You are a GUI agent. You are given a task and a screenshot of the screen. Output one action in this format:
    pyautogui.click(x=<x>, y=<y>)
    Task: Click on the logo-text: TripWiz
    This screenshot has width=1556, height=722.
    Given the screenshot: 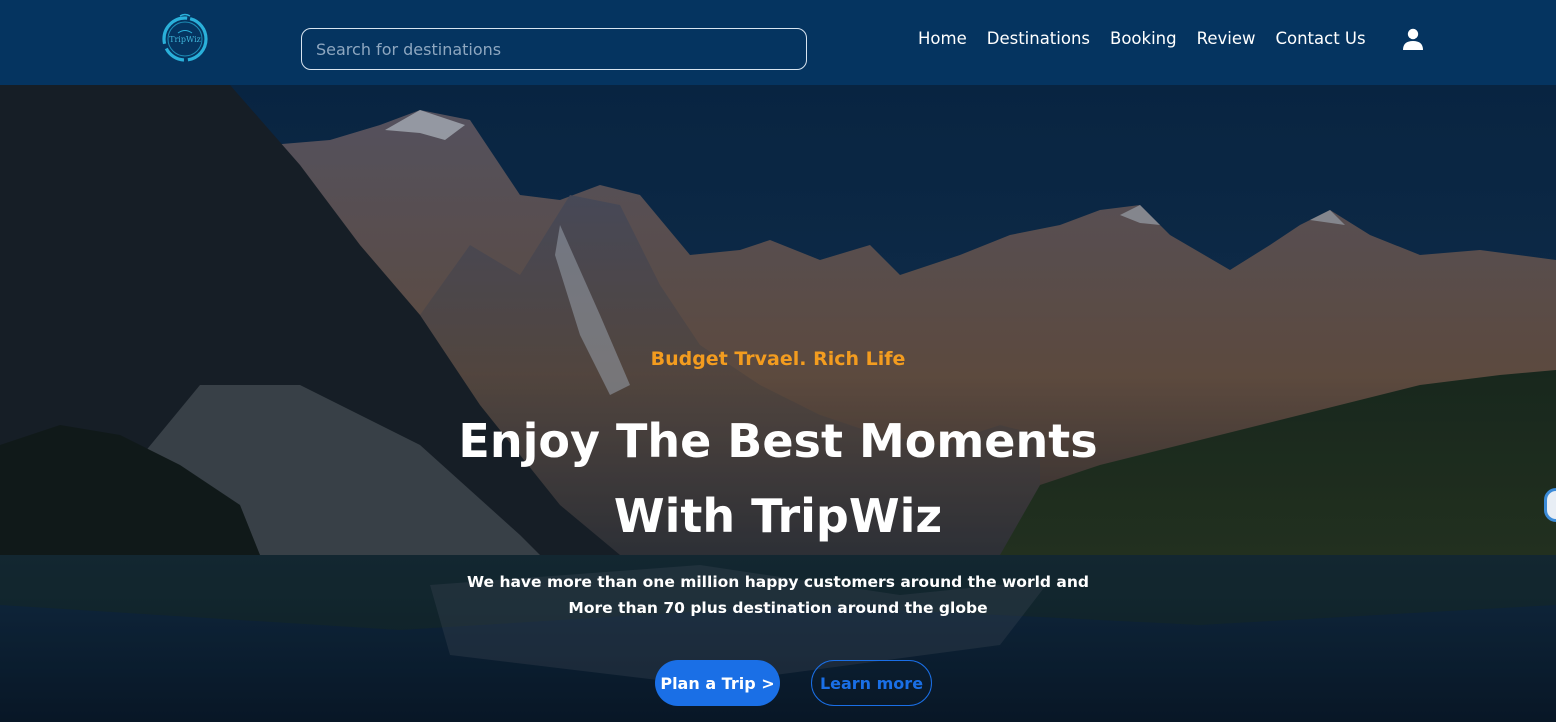 What is the action you would take?
    pyautogui.click(x=185, y=39)
    